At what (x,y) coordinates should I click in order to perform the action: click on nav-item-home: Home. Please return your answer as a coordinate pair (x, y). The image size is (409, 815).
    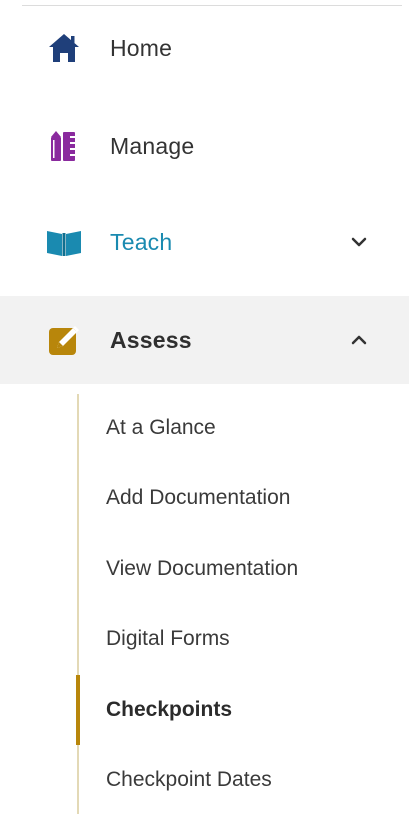
    Looking at the image, I should click on (204, 48).